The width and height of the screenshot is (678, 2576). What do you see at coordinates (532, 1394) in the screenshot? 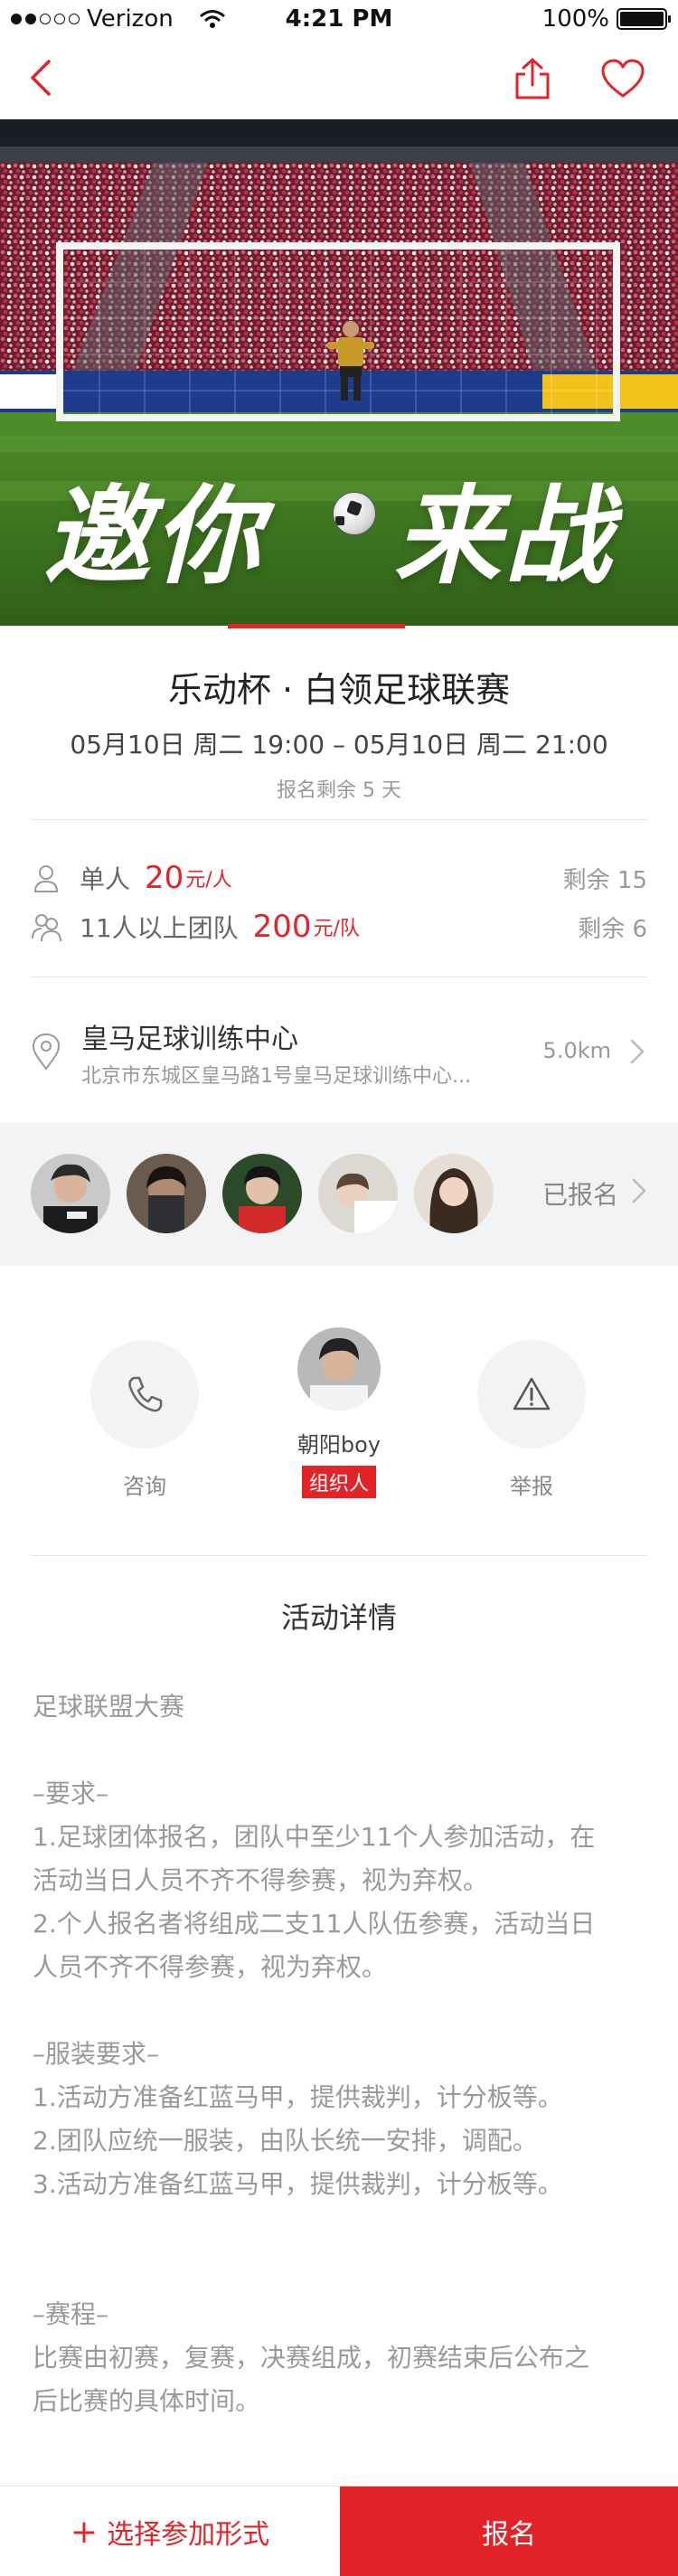
I see `warning-icon` at bounding box center [532, 1394].